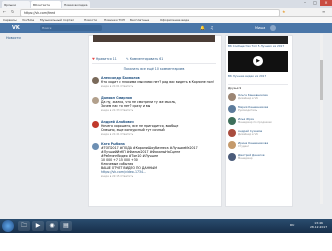 The width and height of the screenshot is (332, 251). What do you see at coordinates (93, 59) in the screenshot?
I see `heart-icon: ♥` at bounding box center [93, 59].